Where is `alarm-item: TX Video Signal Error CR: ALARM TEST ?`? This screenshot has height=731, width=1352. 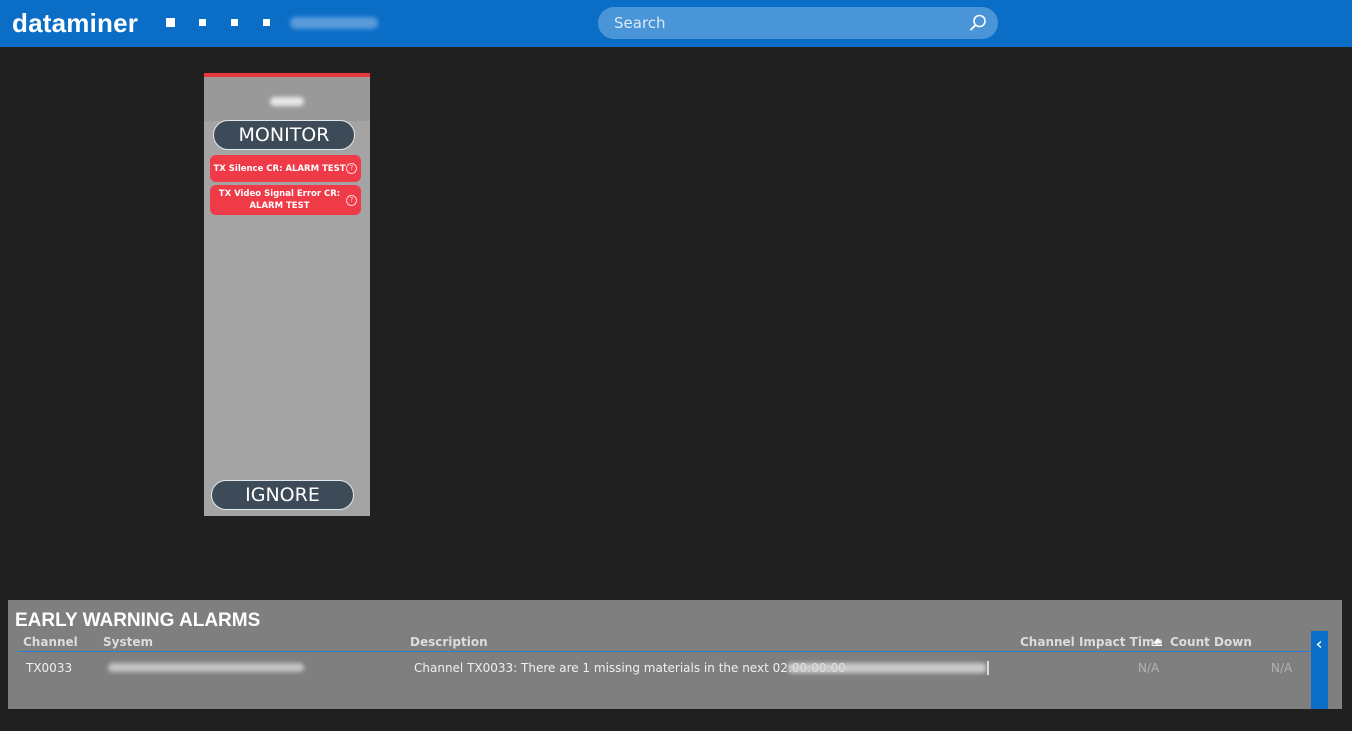
alarm-item: TX Video Signal Error CR: ALARM TEST ? is located at coordinates (285, 200).